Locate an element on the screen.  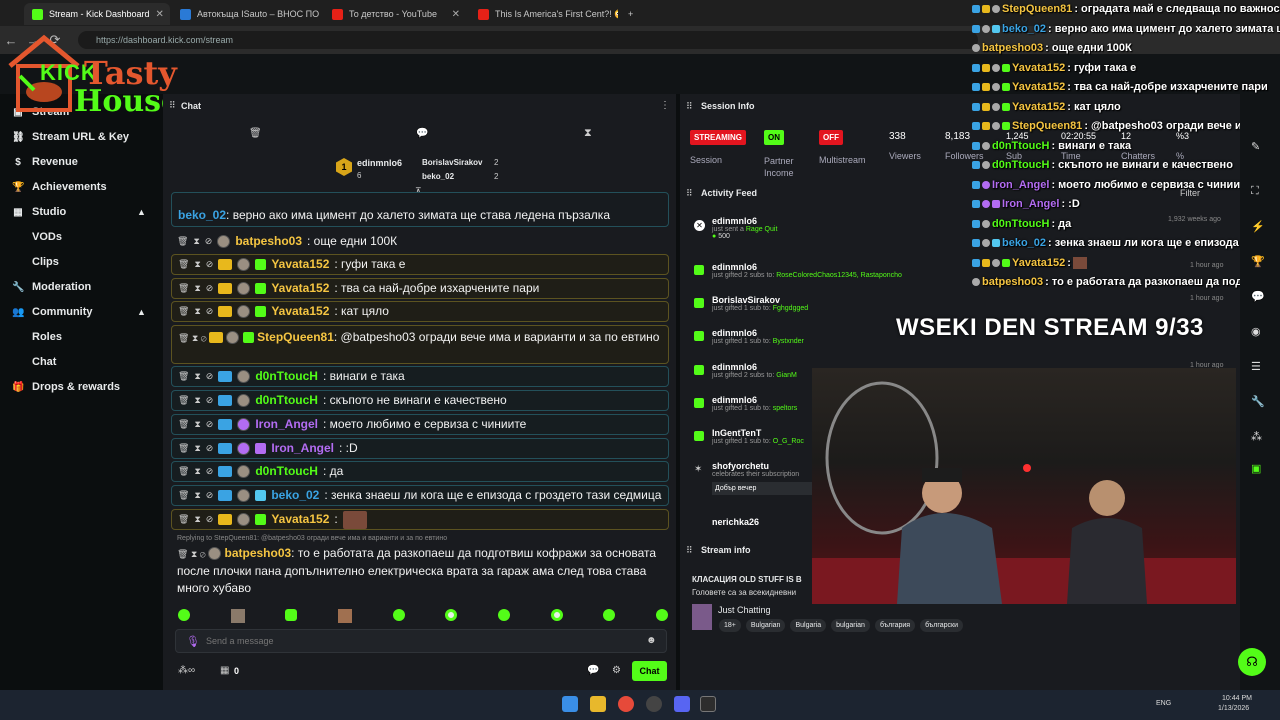
lightning-icon: ⚡ is located at coordinates (1258, 226).